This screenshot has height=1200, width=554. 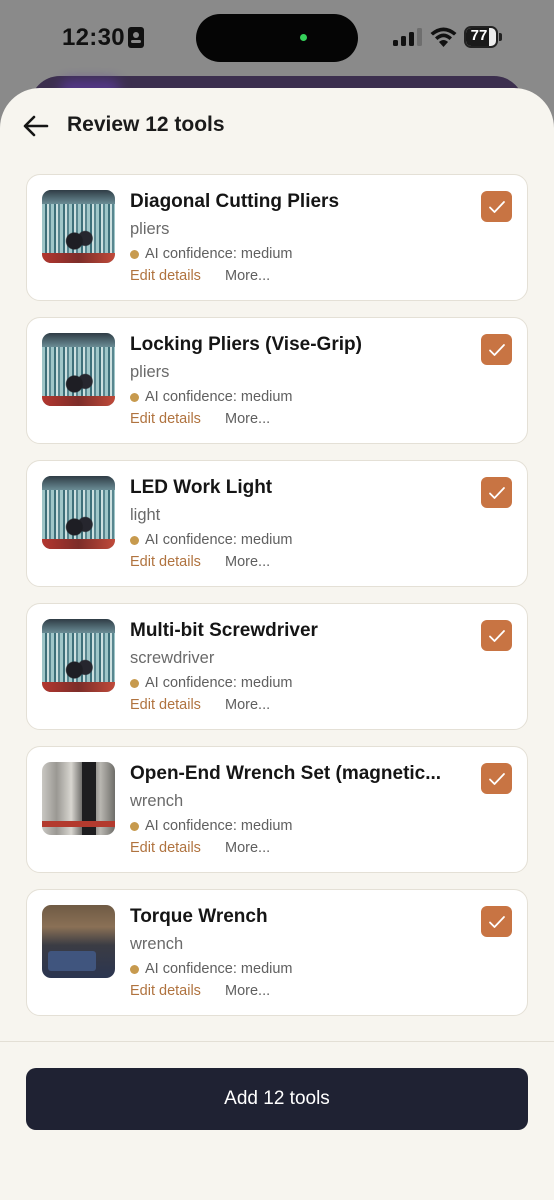 I want to click on wifi-icon, so click(x=443, y=37).